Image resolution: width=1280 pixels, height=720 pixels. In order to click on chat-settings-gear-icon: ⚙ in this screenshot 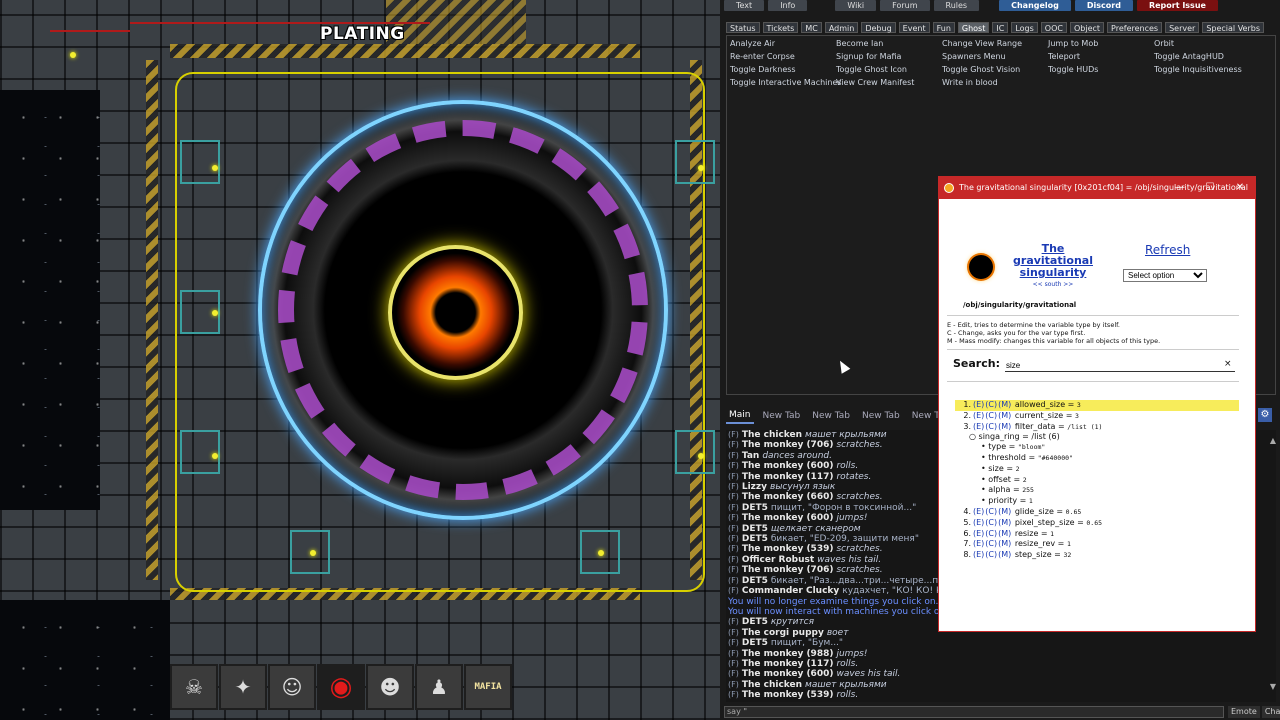, I will do `click(1265, 415)`.